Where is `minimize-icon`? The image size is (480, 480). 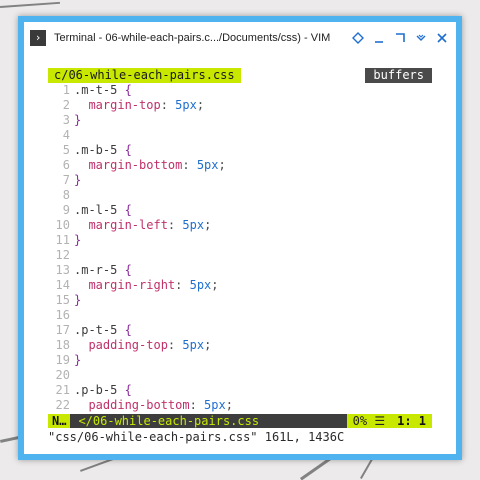
minimize-icon is located at coordinates (379, 38).